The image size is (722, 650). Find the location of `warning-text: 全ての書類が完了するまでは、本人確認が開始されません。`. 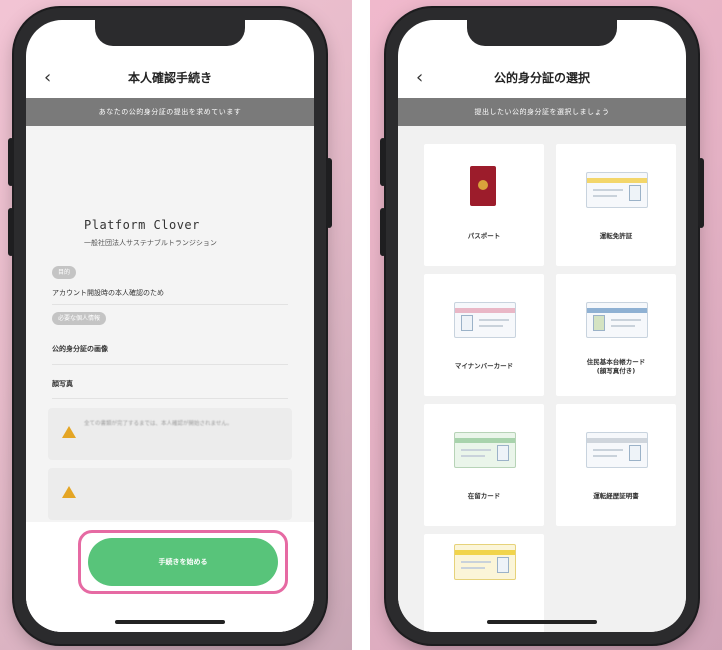

warning-text: 全ての書類が完了するまでは、本人確認が開始されません。 is located at coordinates (158, 424).